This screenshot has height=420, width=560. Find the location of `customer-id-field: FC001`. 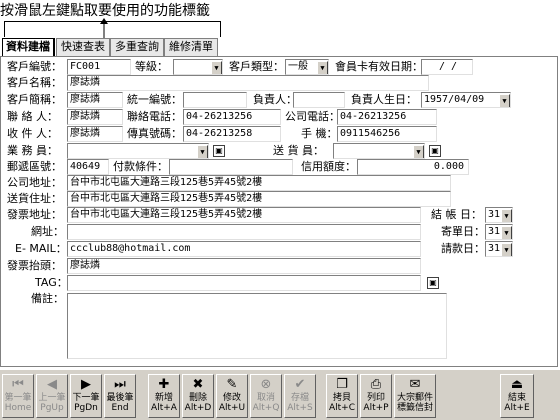

customer-id-field: FC001 is located at coordinates (99, 67).